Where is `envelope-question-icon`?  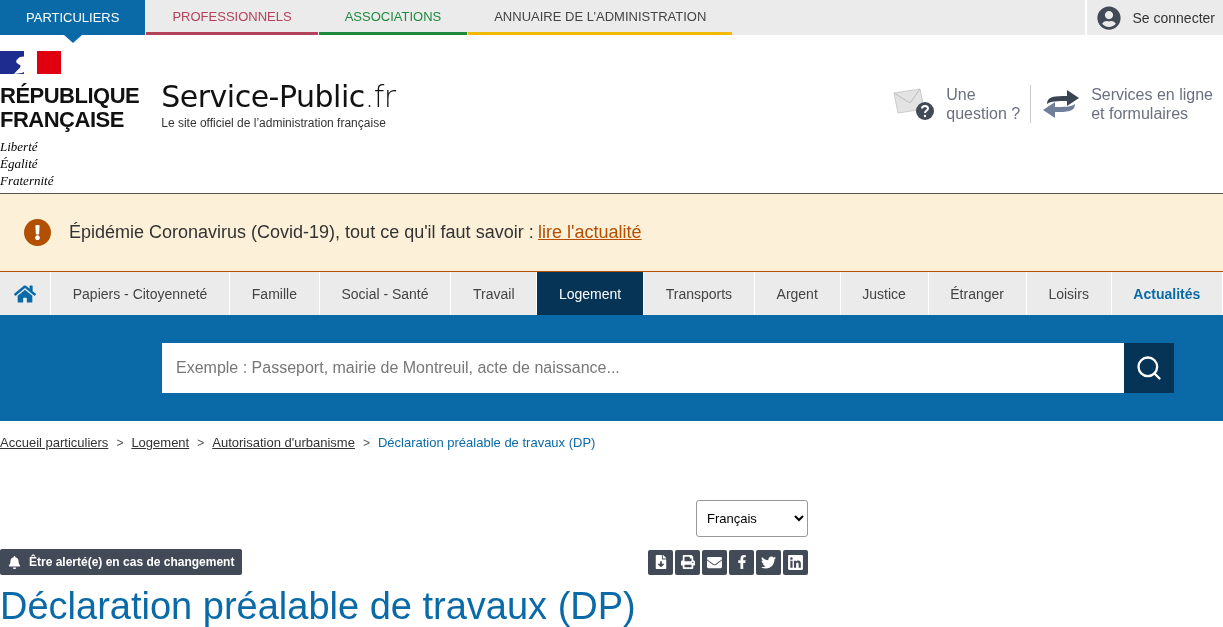 envelope-question-icon is located at coordinates (914, 104).